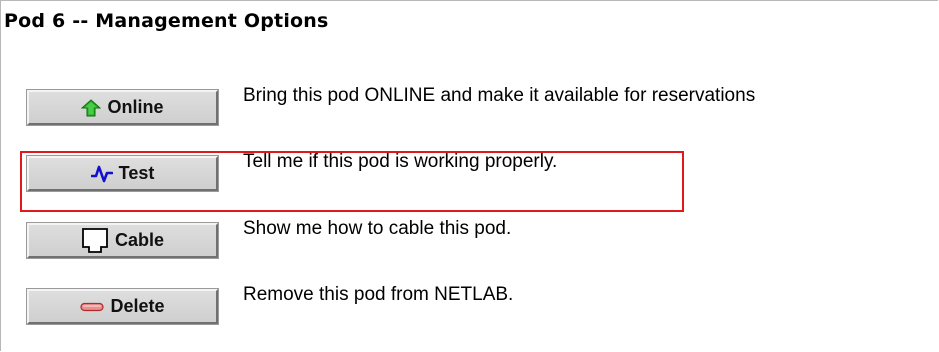 This screenshot has width=939, height=352. I want to click on green-up-arrow-icon, so click(91, 107).